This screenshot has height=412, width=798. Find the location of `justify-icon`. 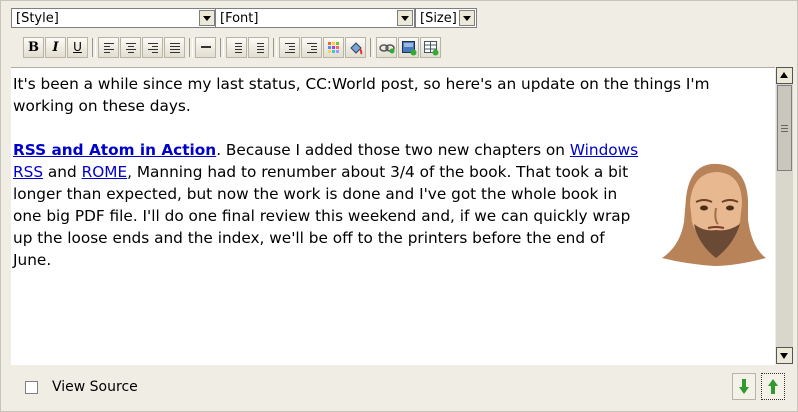

justify-icon is located at coordinates (175, 49).